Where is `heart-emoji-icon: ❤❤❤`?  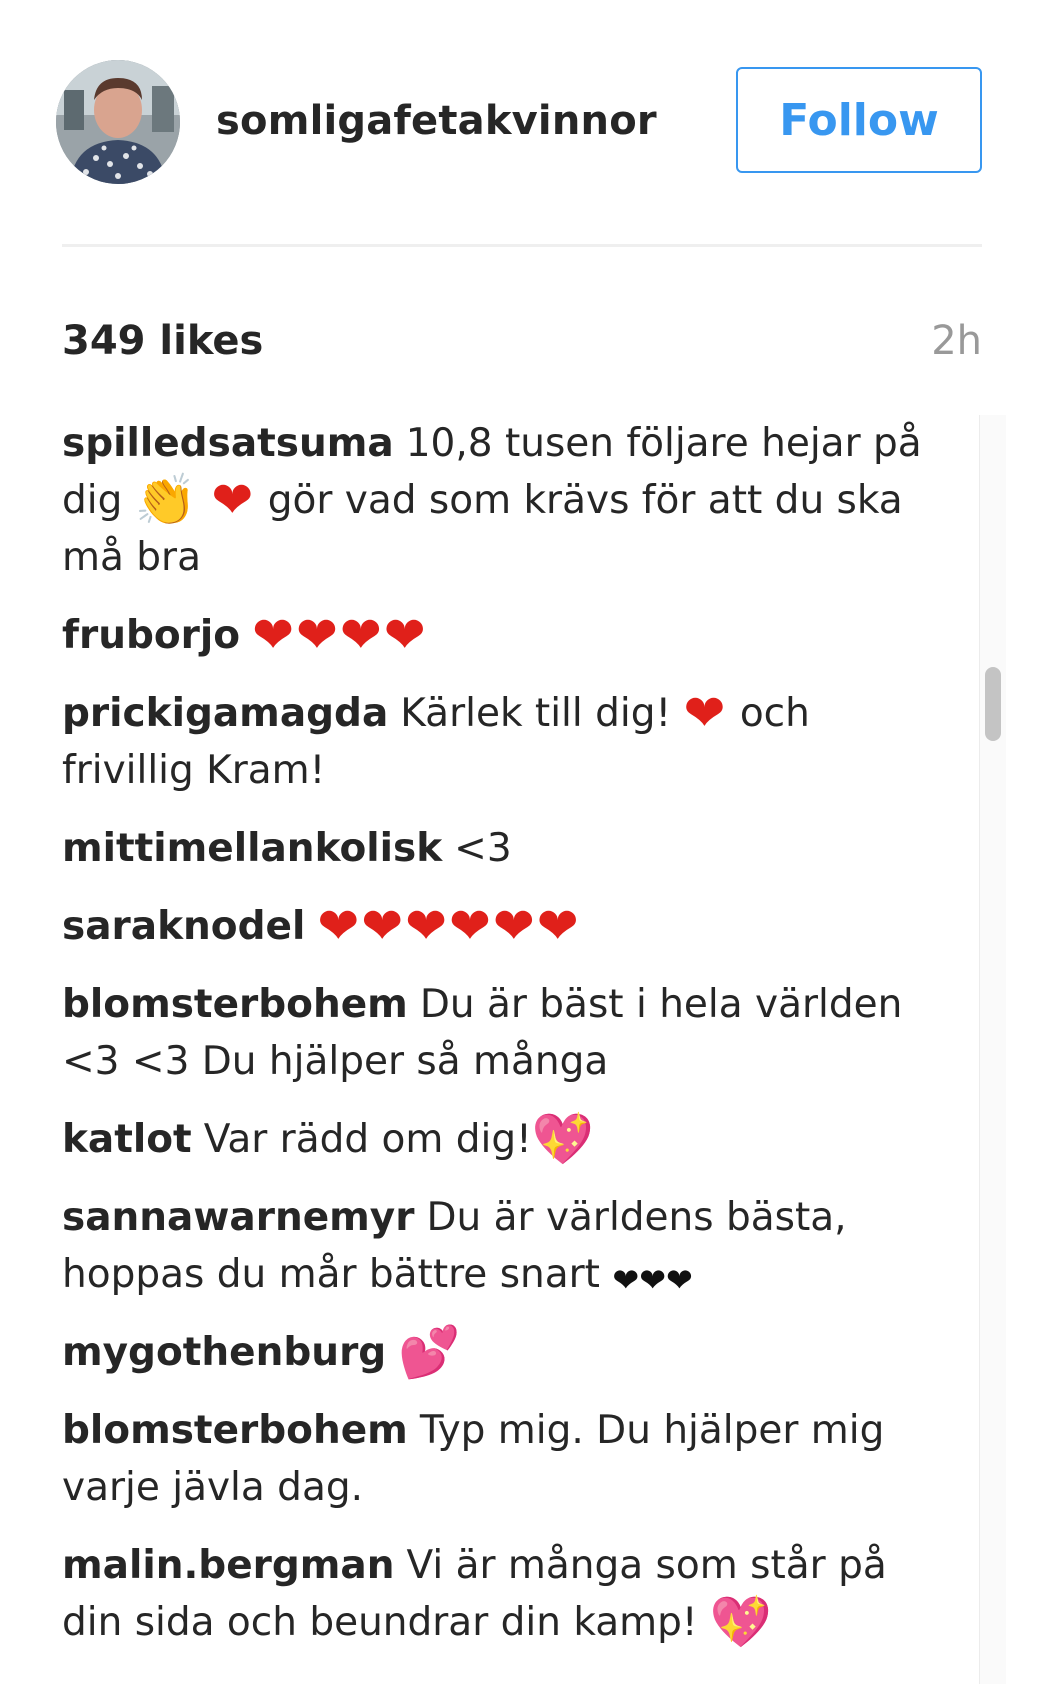 heart-emoji-icon: ❤❤❤ is located at coordinates (652, 1280).